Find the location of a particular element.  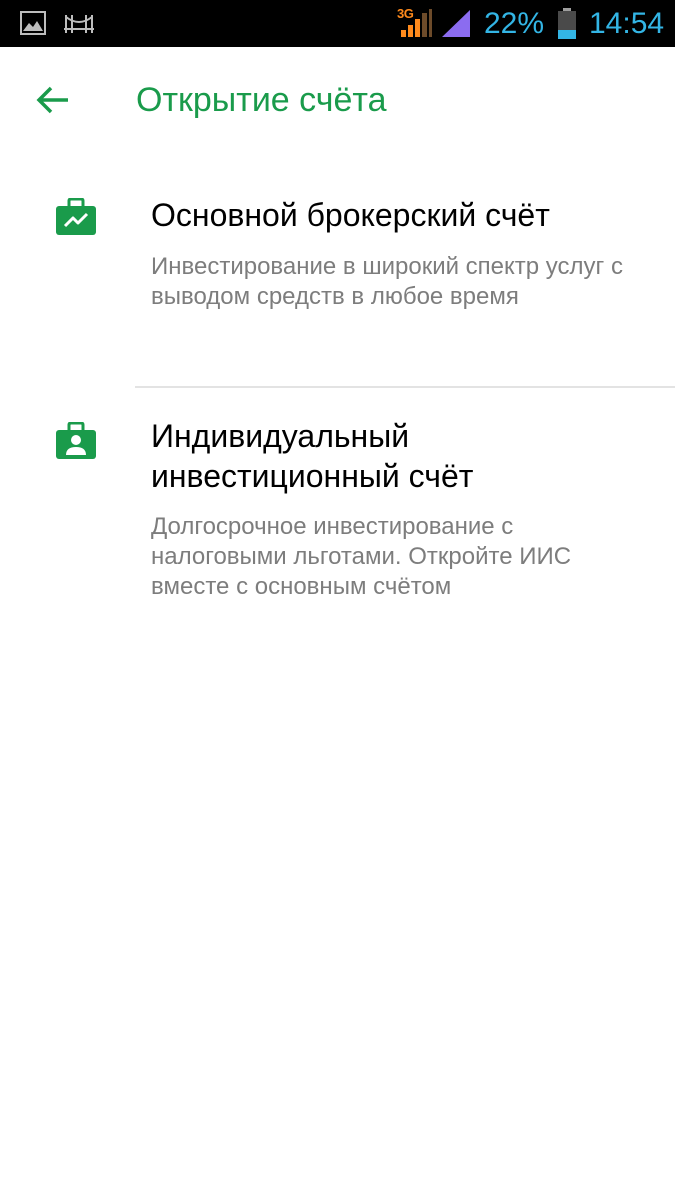

battery-icon is located at coordinates (567, 26).